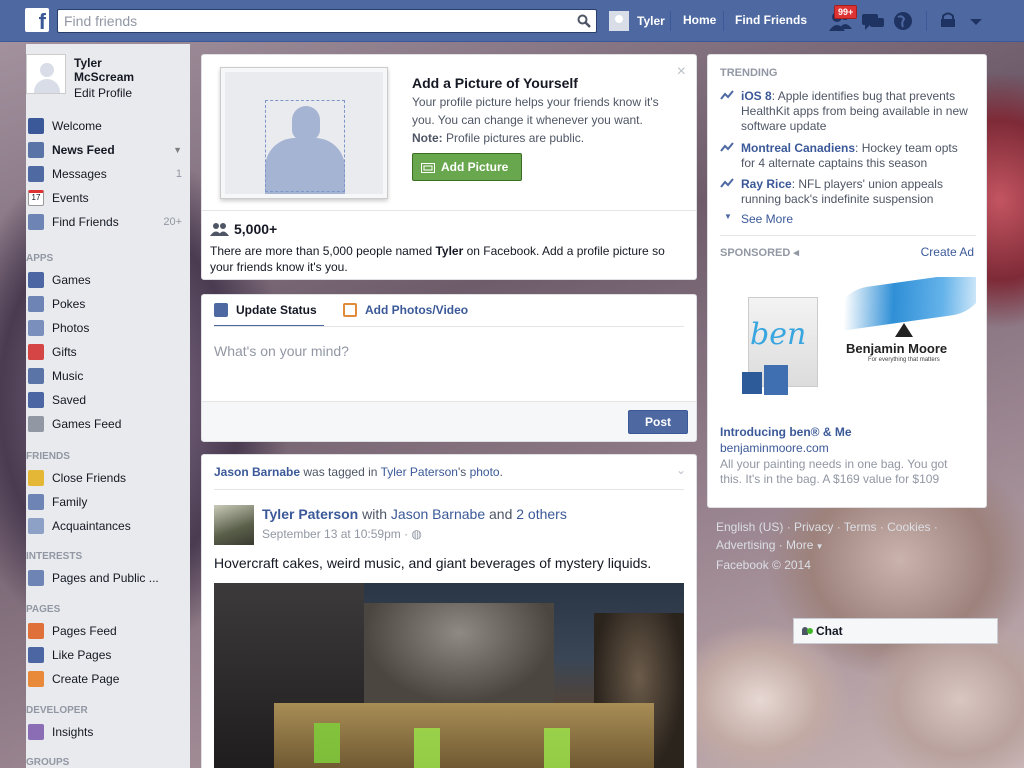 The image size is (1024, 768). I want to click on timestamp-link: September 13 at 10:59pm ·, so click(336, 534).